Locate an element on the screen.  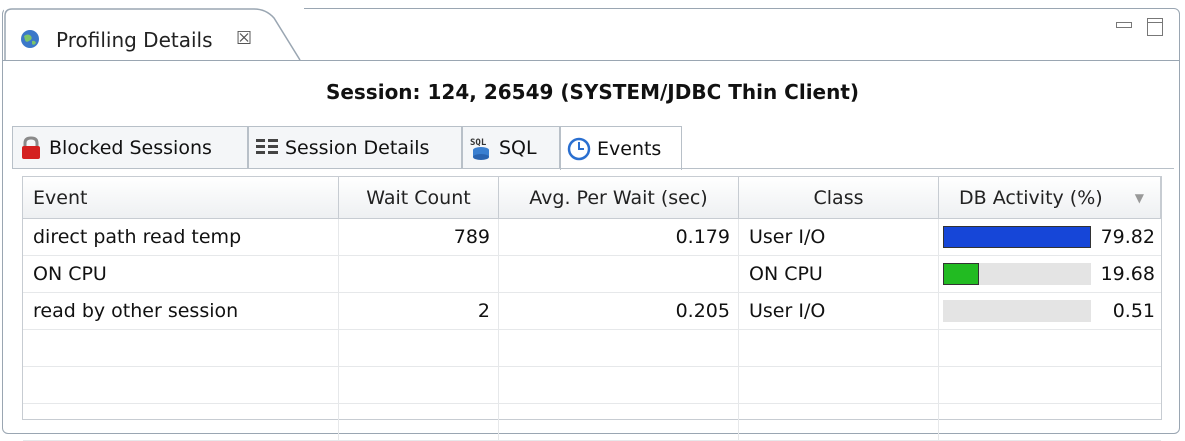
clock-icon is located at coordinates (579, 149).